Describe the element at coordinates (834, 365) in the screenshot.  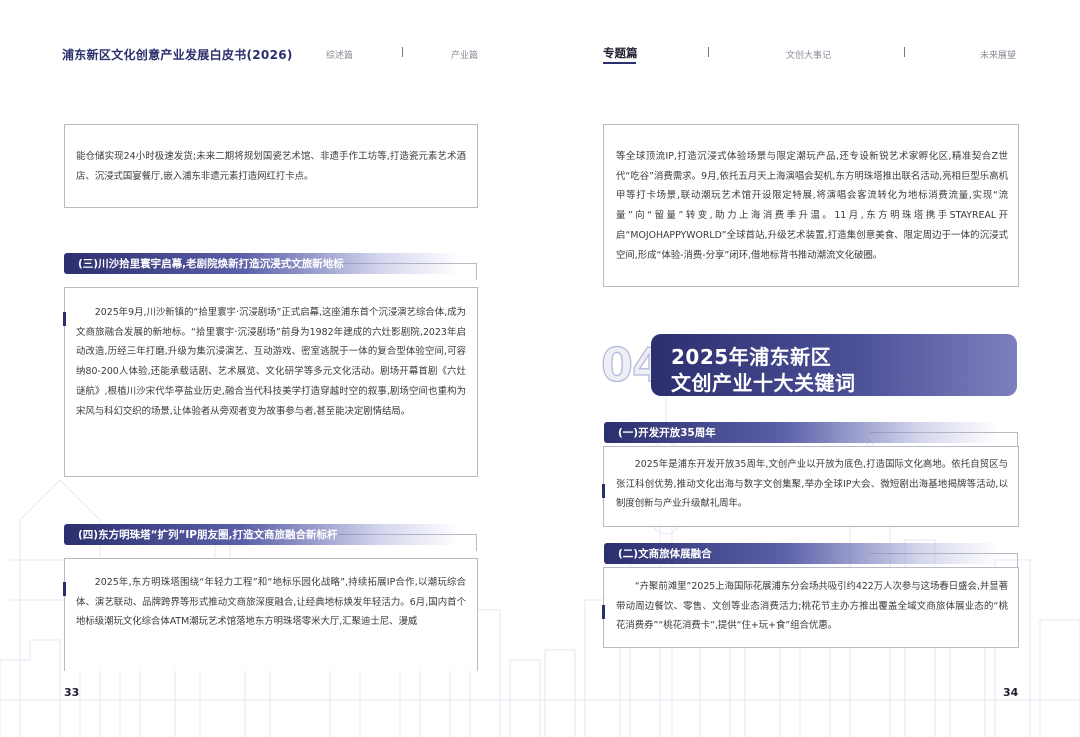
I see `chapter-title-banner: 2025年浦东新区 文创产业十大关键词` at that location.